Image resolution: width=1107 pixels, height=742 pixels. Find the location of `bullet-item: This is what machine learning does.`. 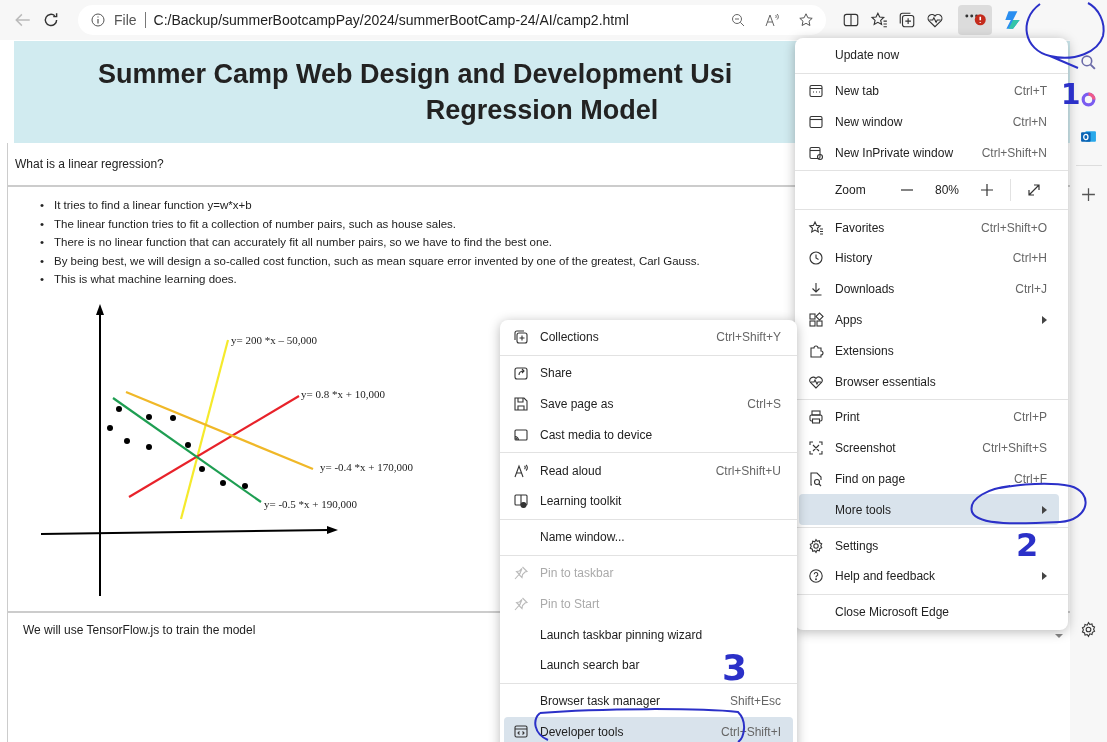

bullet-item: This is what machine learning does. is located at coordinates (145, 279).